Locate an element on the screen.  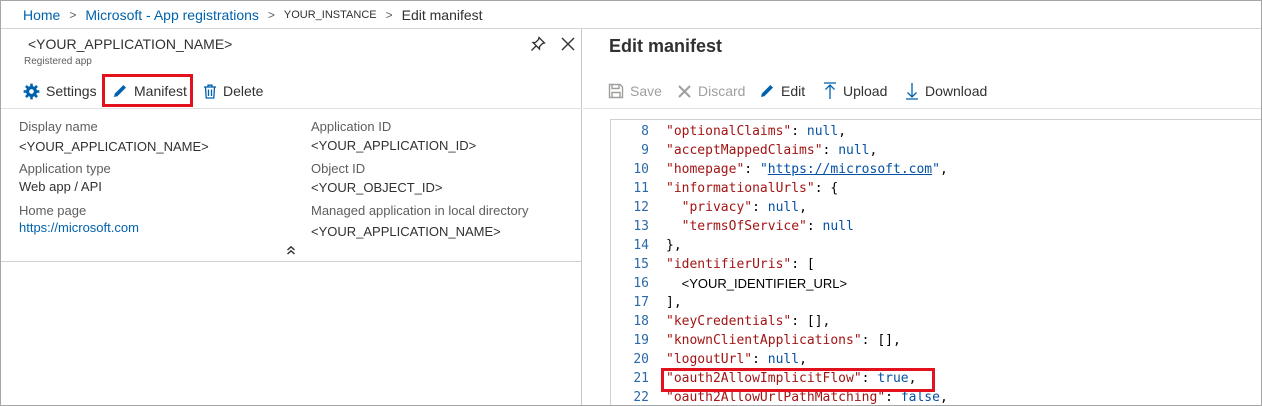
save-button: Save is located at coordinates (635, 91).